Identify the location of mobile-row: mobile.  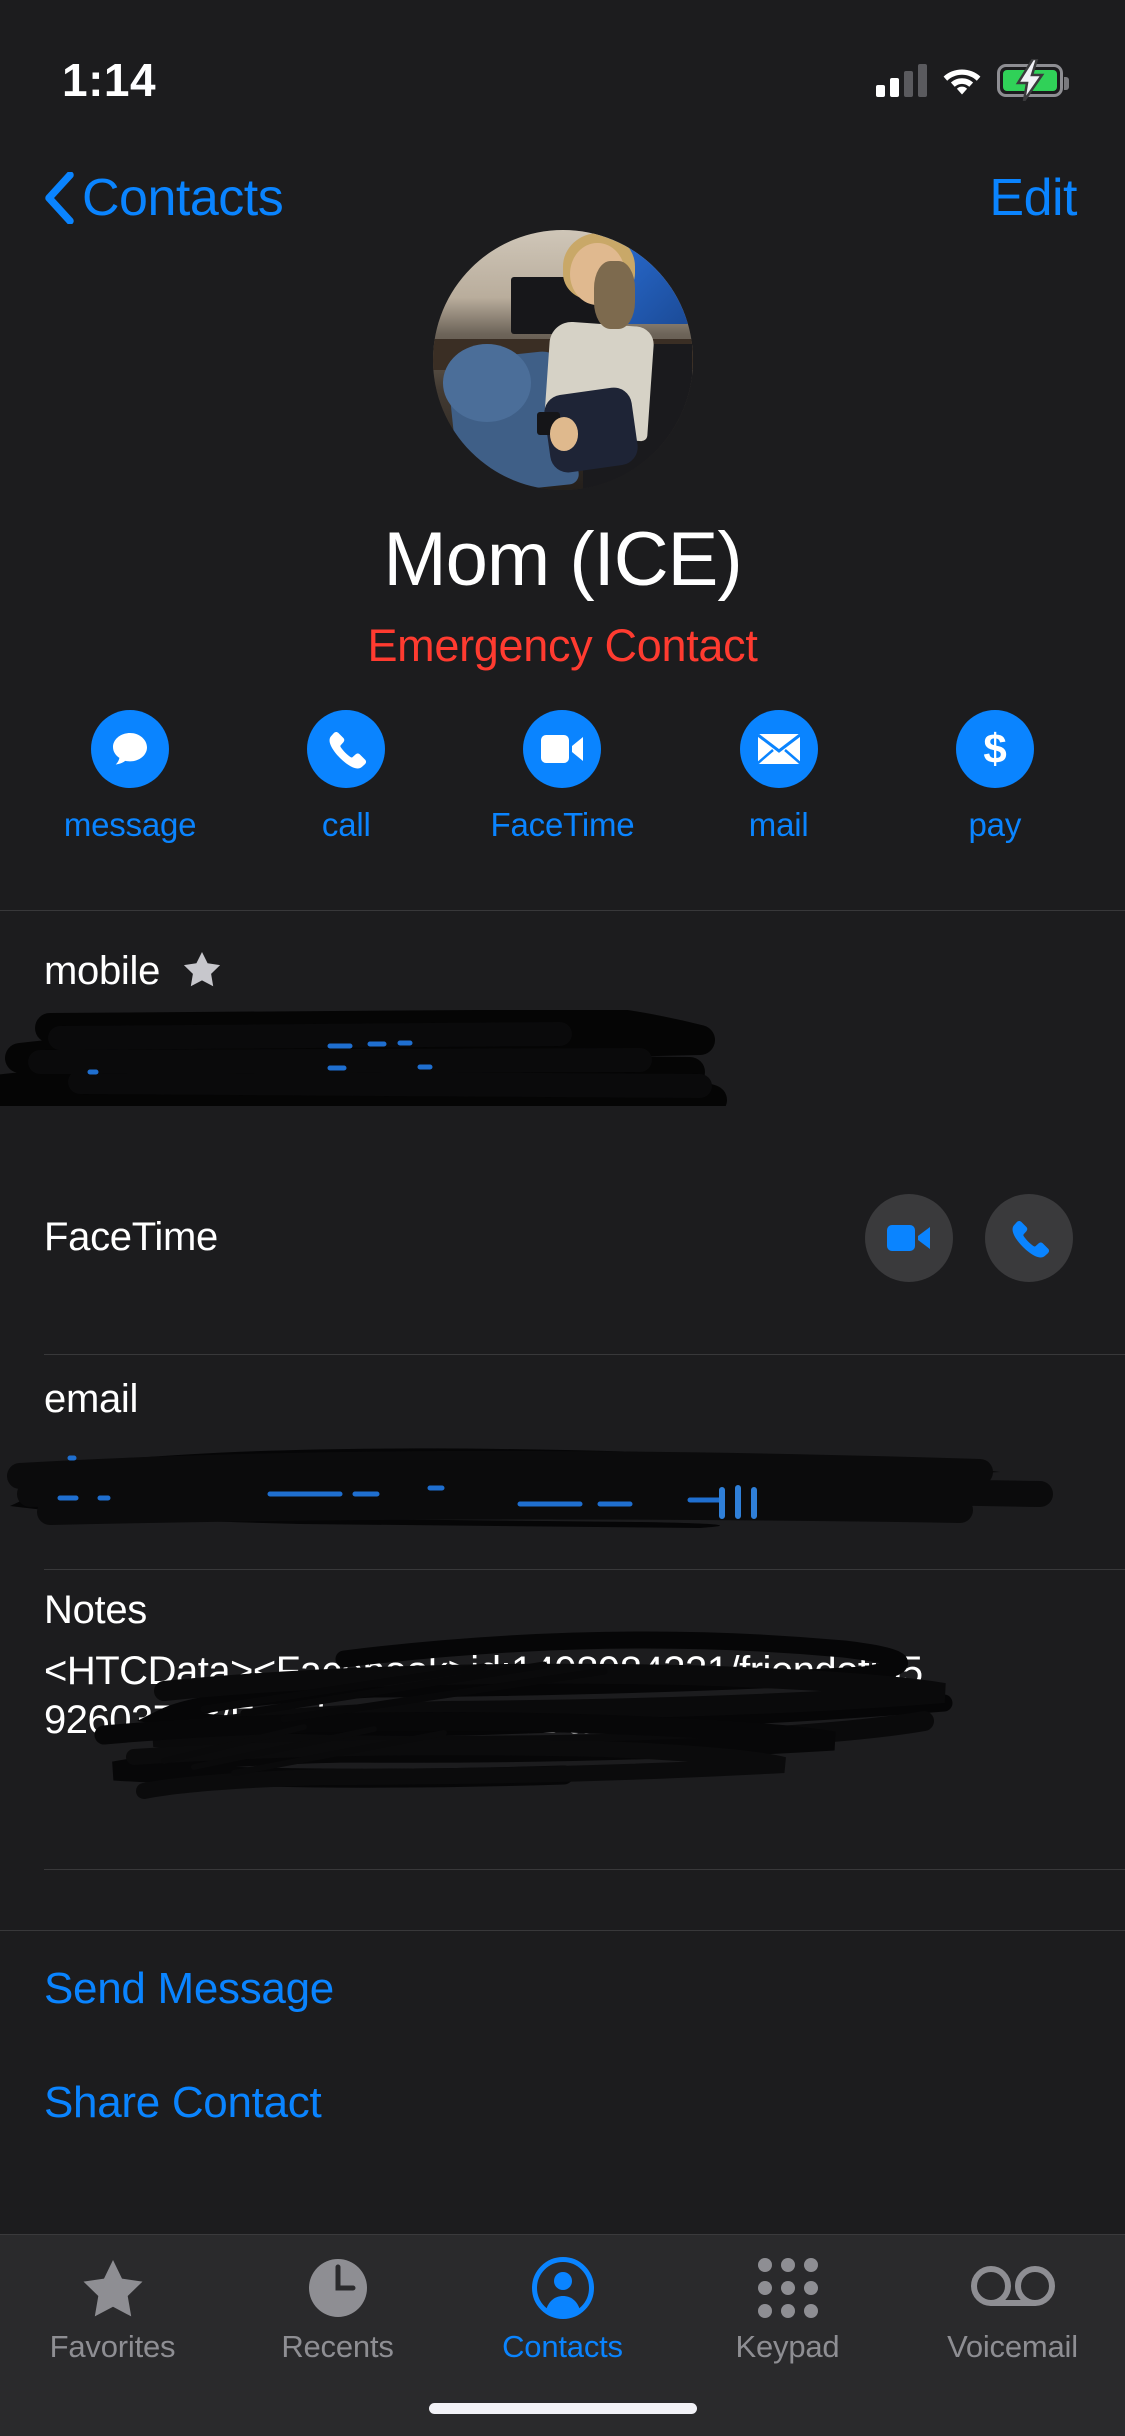
(562, 1016).